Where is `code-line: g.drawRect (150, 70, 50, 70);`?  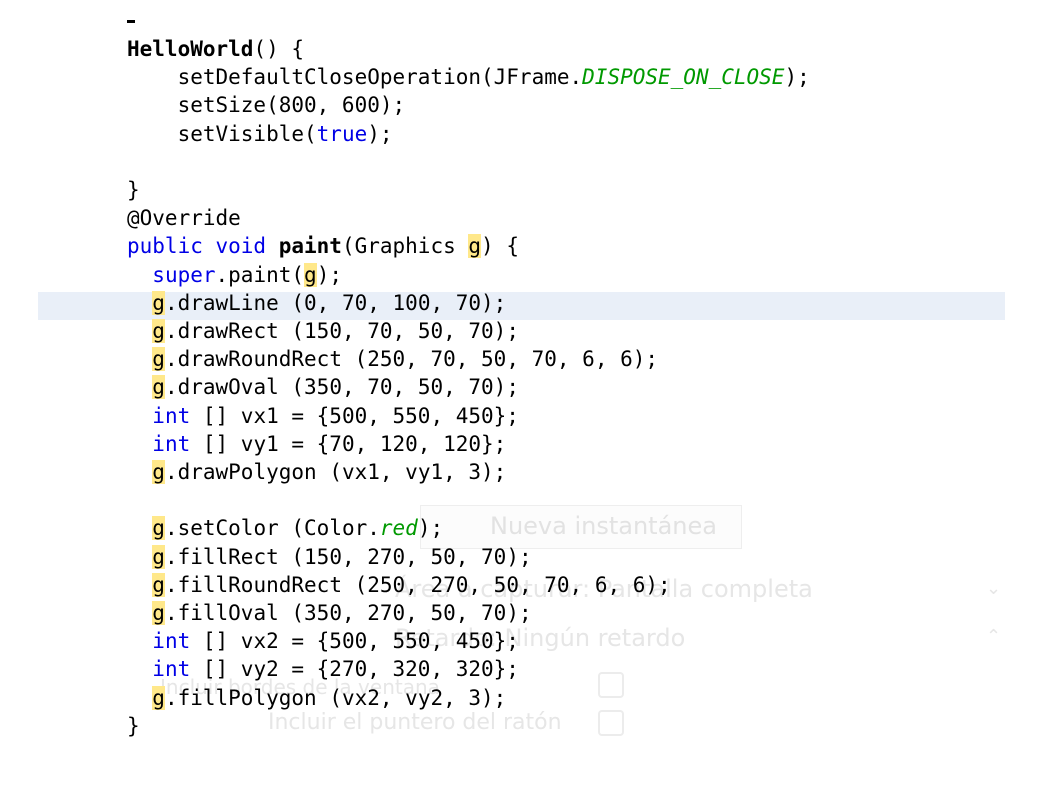
code-line: g.drawRect (150, 70, 50, 70); is located at coordinates (323, 331).